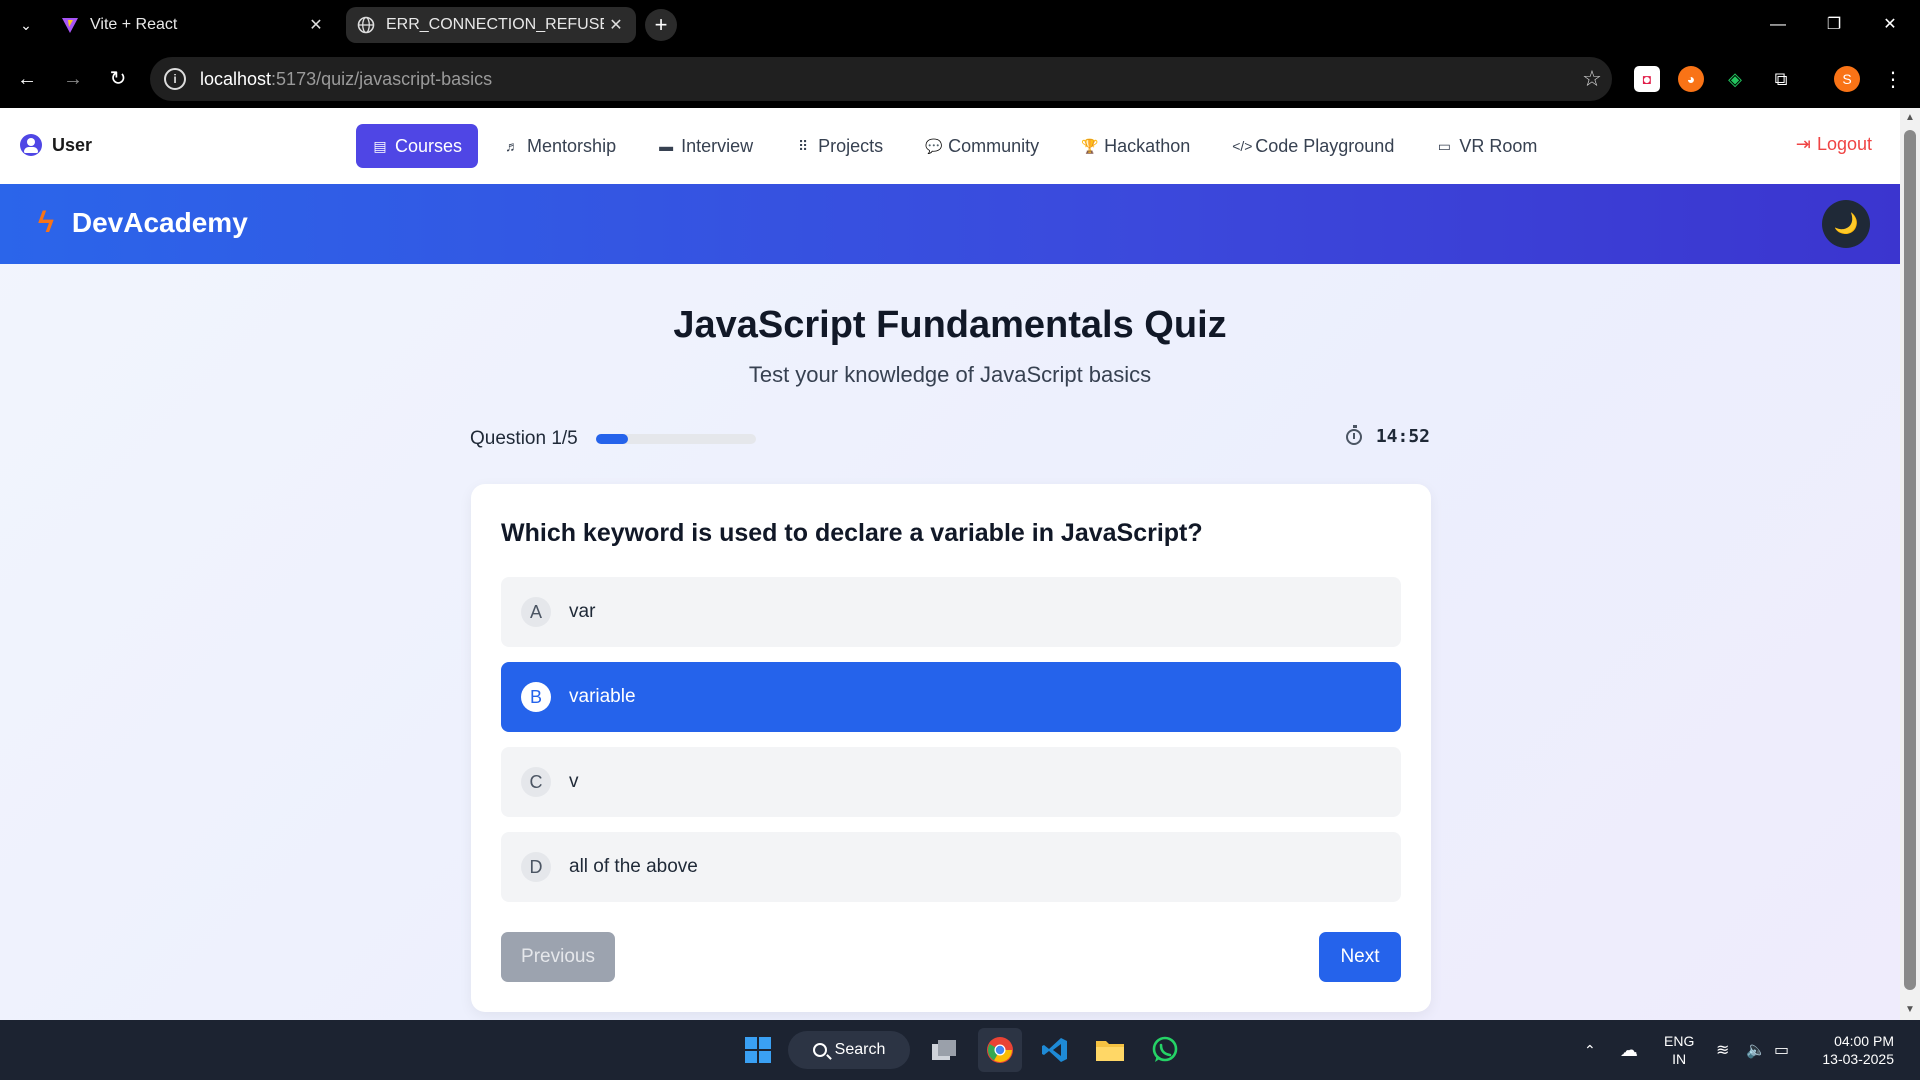  What do you see at coordinates (1498, 145) in the screenshot?
I see `nav-label: VR Room` at bounding box center [1498, 145].